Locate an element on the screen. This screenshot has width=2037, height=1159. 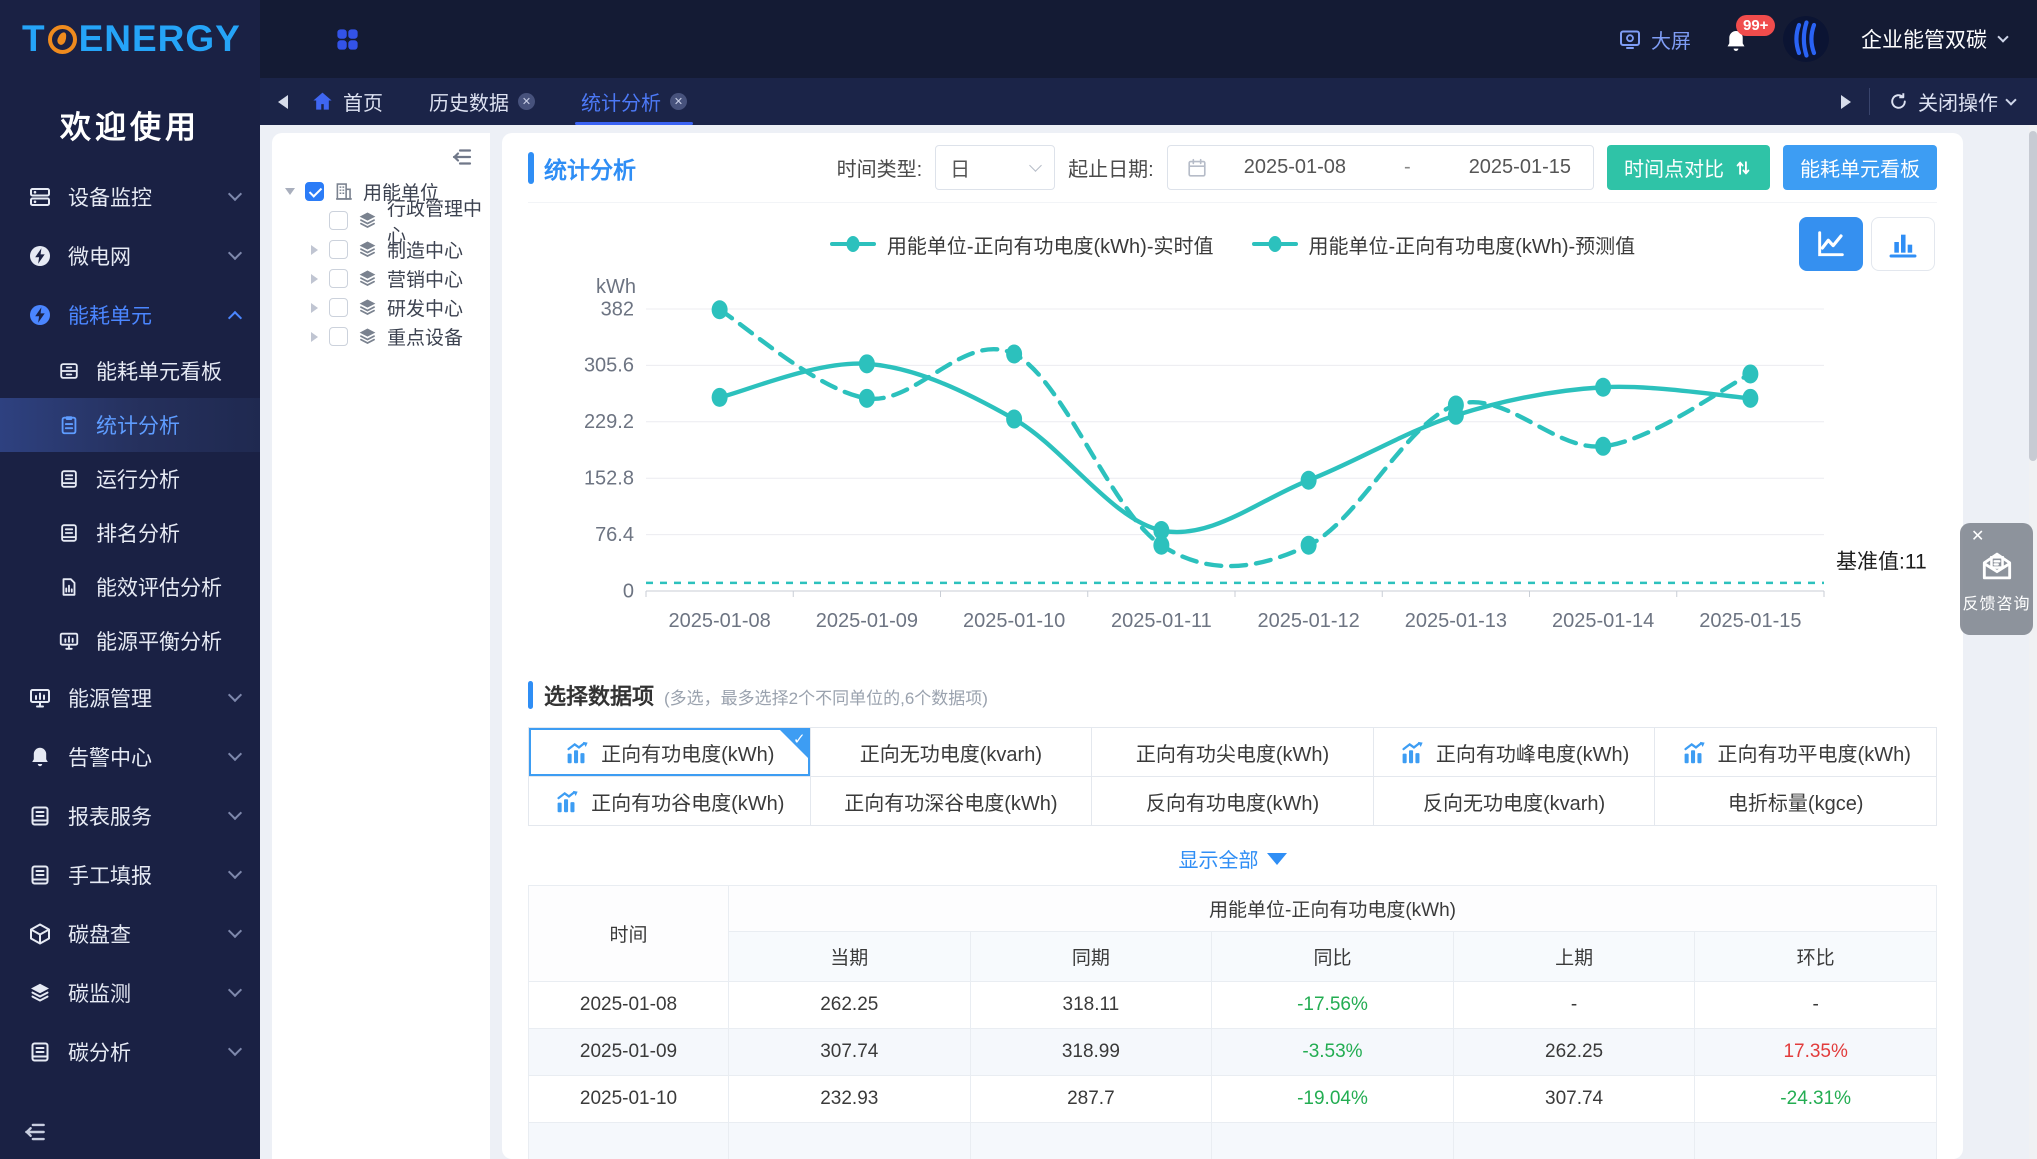
refresh-icon is located at coordinates (1898, 101).